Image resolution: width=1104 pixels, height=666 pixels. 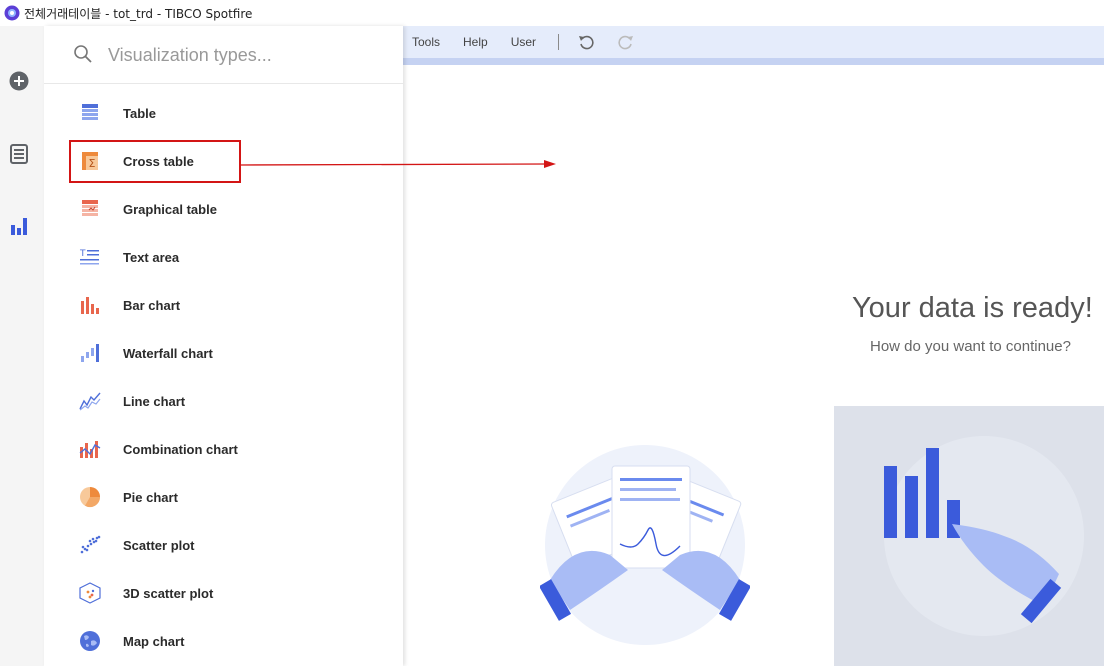 I want to click on search-icon, so click(x=83, y=54).